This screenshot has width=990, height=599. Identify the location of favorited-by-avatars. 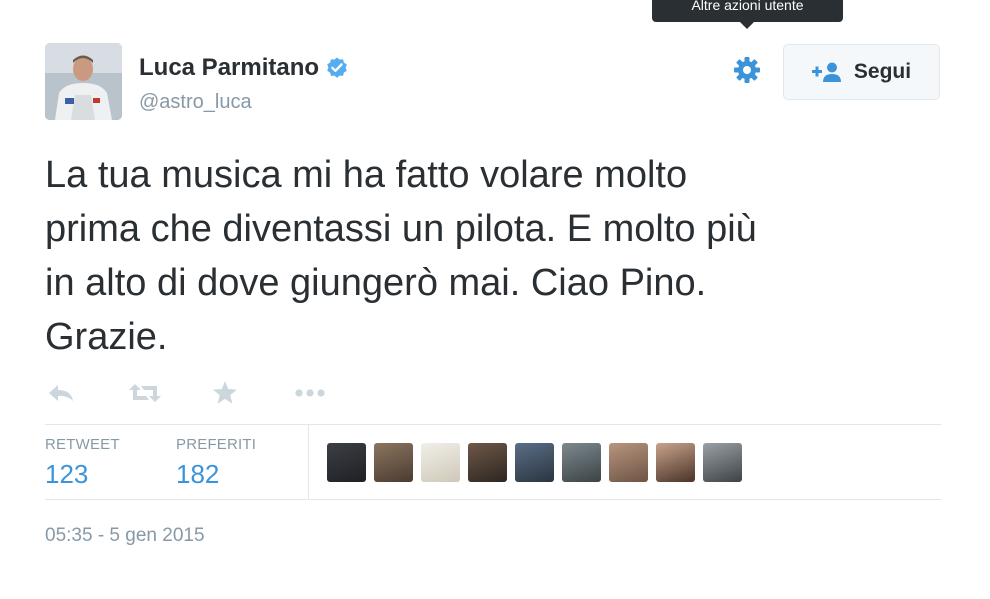
(538, 462).